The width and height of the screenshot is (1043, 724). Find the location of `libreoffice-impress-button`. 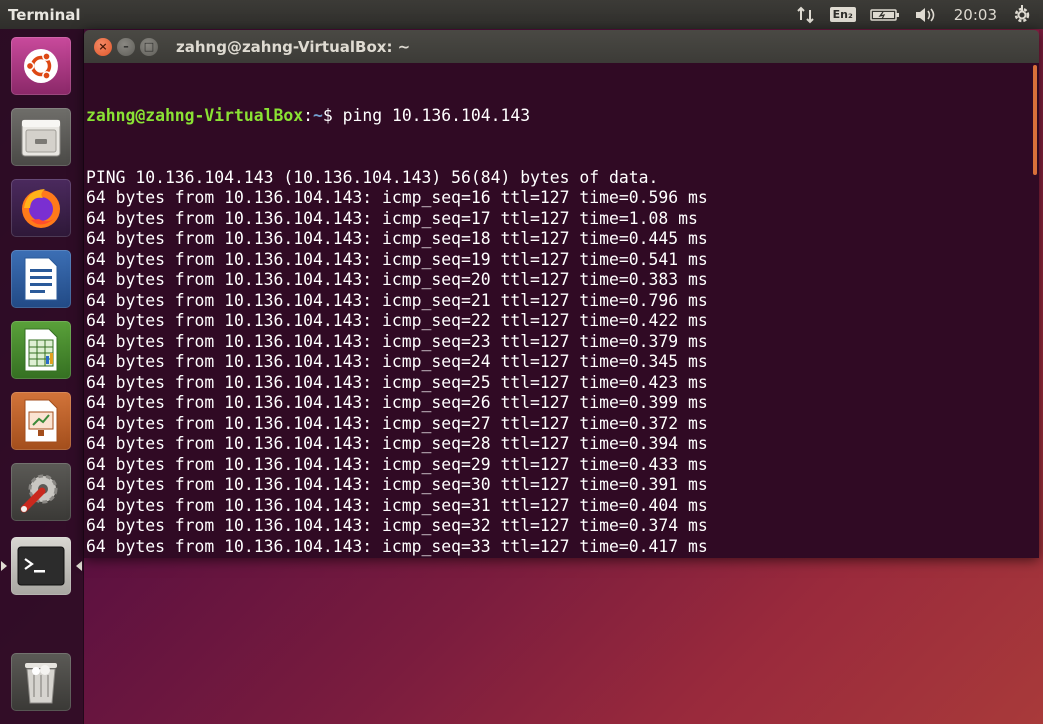

libreoffice-impress-button is located at coordinates (41, 421).